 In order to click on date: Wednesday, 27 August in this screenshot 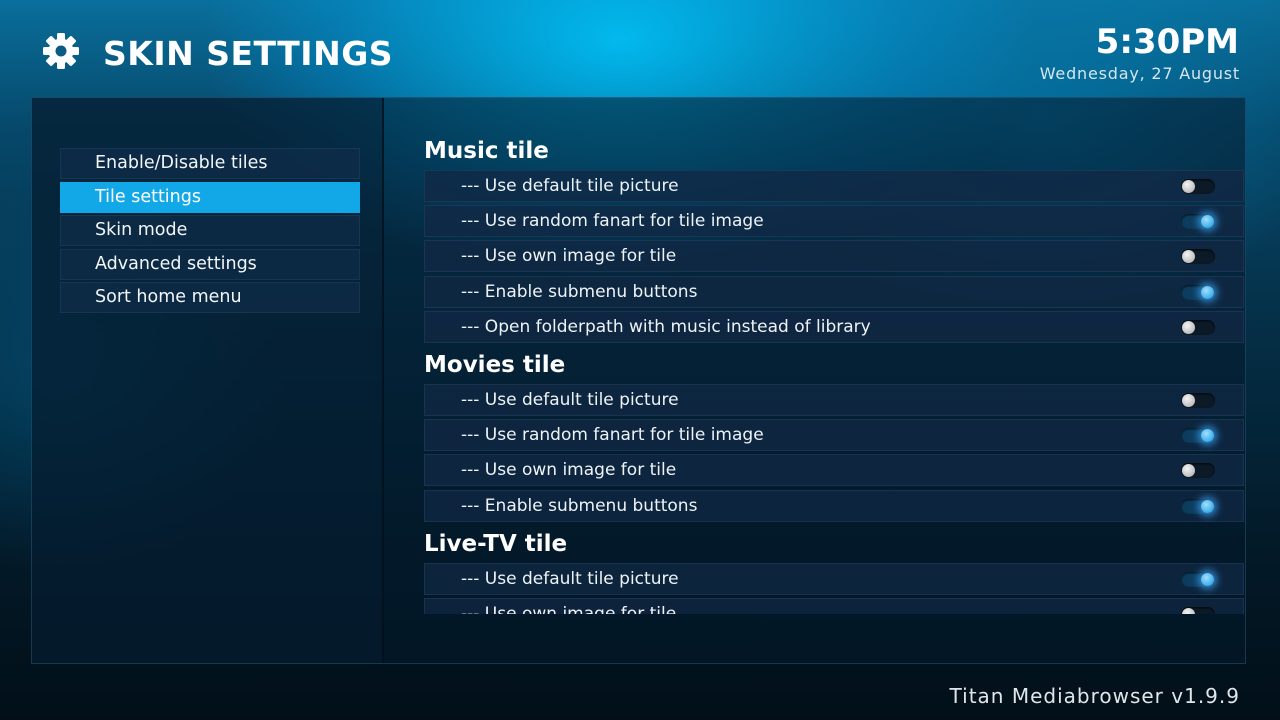, I will do `click(1139, 73)`.